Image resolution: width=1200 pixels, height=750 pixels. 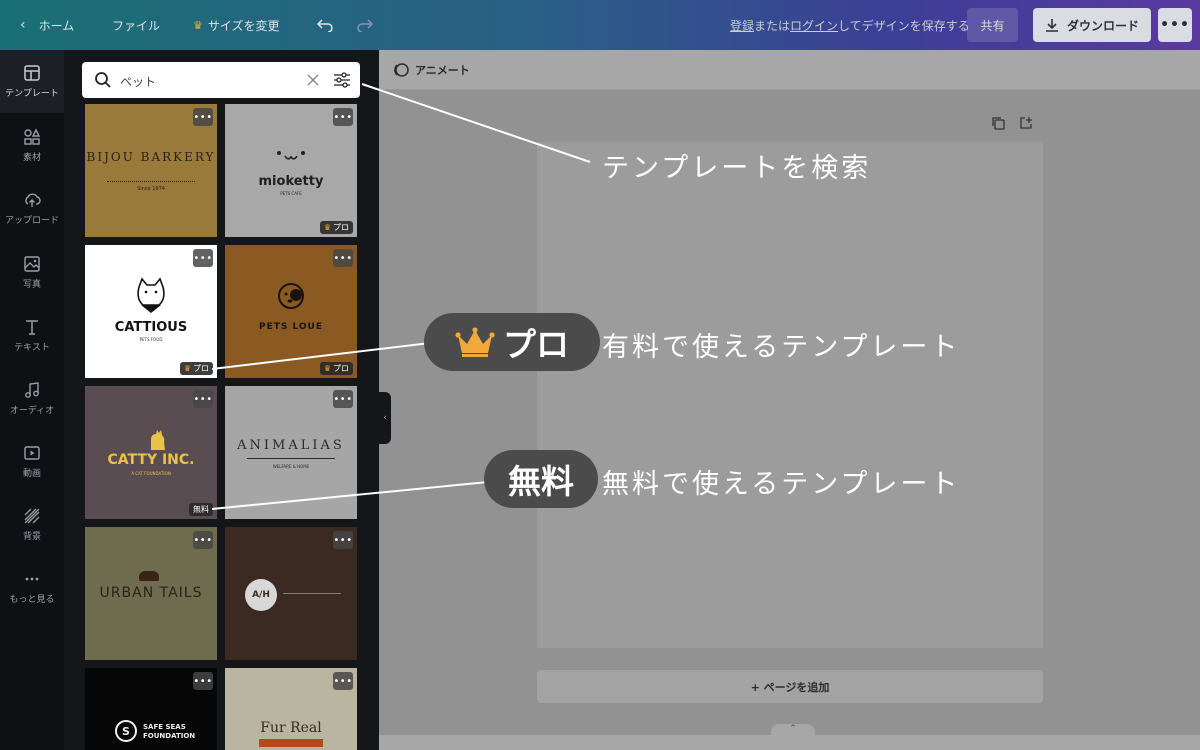 I want to click on callout-free-text: 無料で使えるテンプレート, so click(x=781, y=484).